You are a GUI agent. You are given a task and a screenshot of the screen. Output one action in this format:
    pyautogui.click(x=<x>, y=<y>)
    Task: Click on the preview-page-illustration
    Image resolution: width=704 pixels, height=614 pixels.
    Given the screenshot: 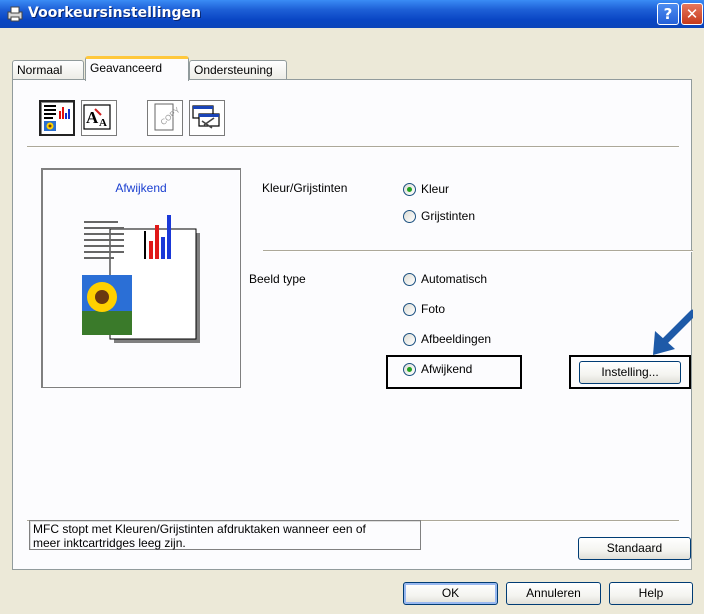 What is the action you would take?
    pyautogui.click(x=141, y=279)
    